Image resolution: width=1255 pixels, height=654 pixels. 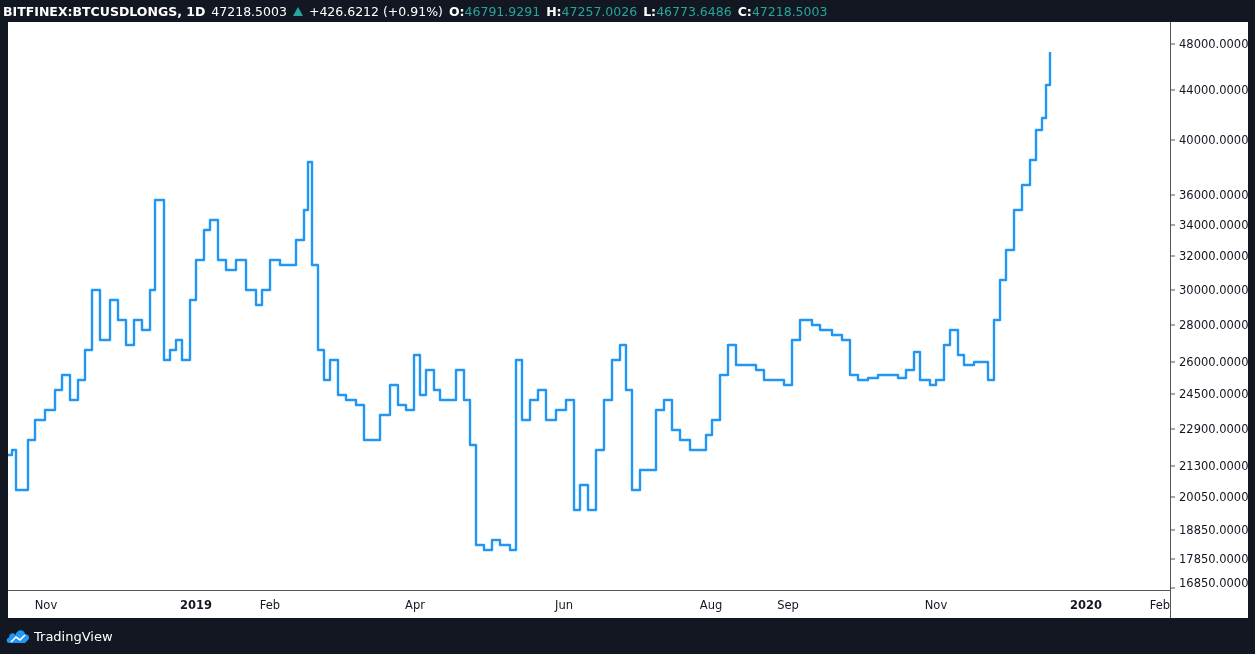 I want to click on price-label: 20050.0000, so click(x=1213, y=497).